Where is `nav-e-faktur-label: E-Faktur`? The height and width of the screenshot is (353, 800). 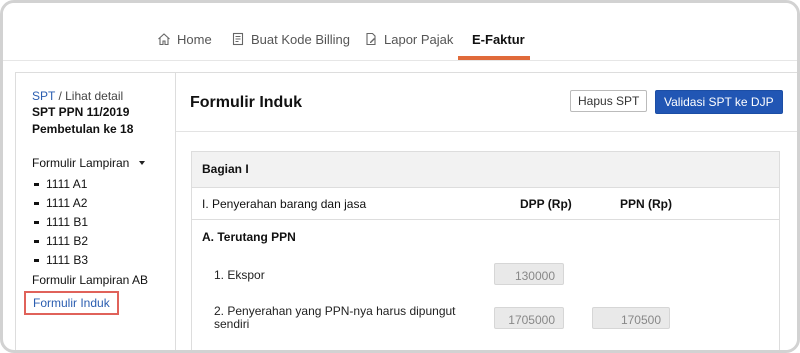 nav-e-faktur-label: E-Faktur is located at coordinates (498, 39).